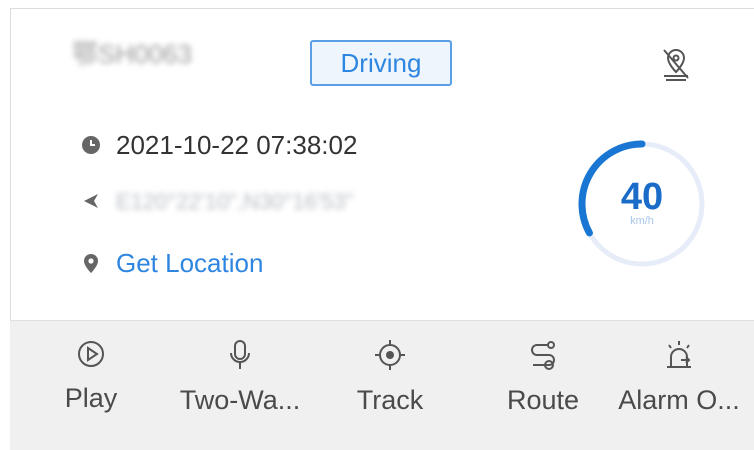 The height and width of the screenshot is (450, 754). Describe the element at coordinates (642, 221) in the screenshot. I see `speed-unit: km/h` at that location.